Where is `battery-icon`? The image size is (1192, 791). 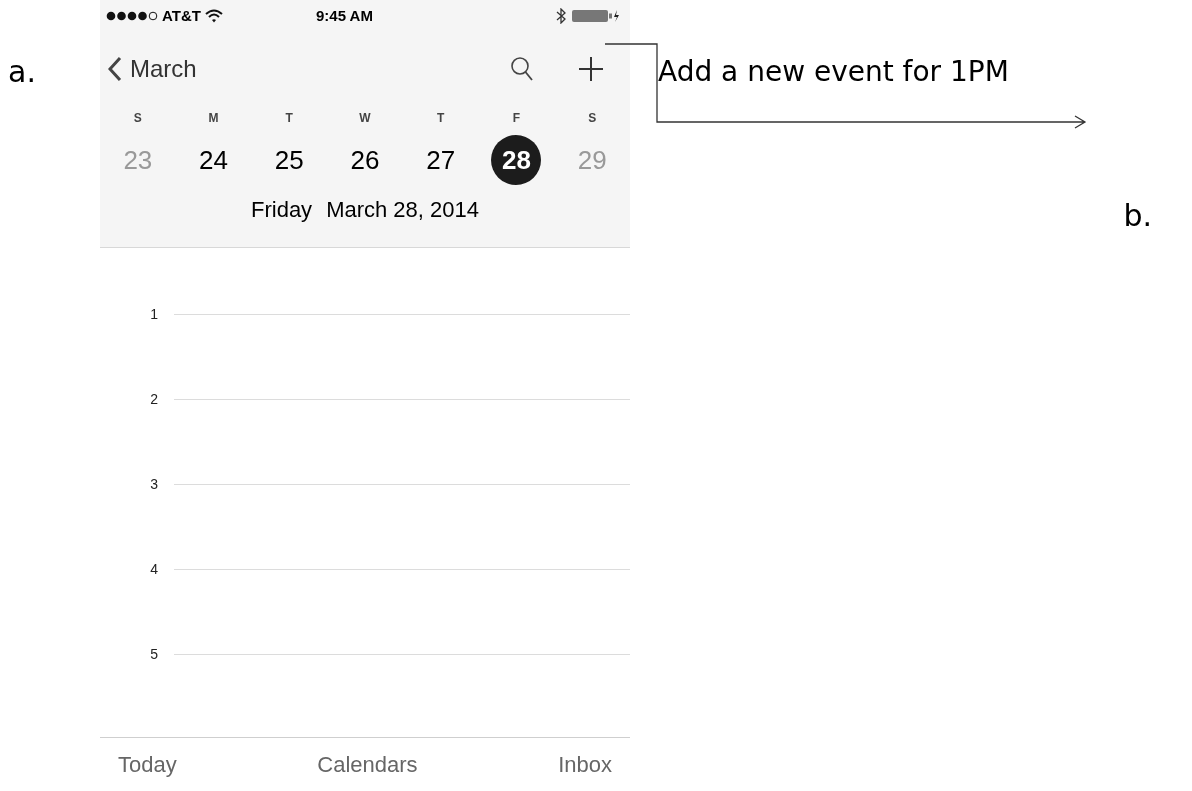
battery-icon is located at coordinates (596, 16).